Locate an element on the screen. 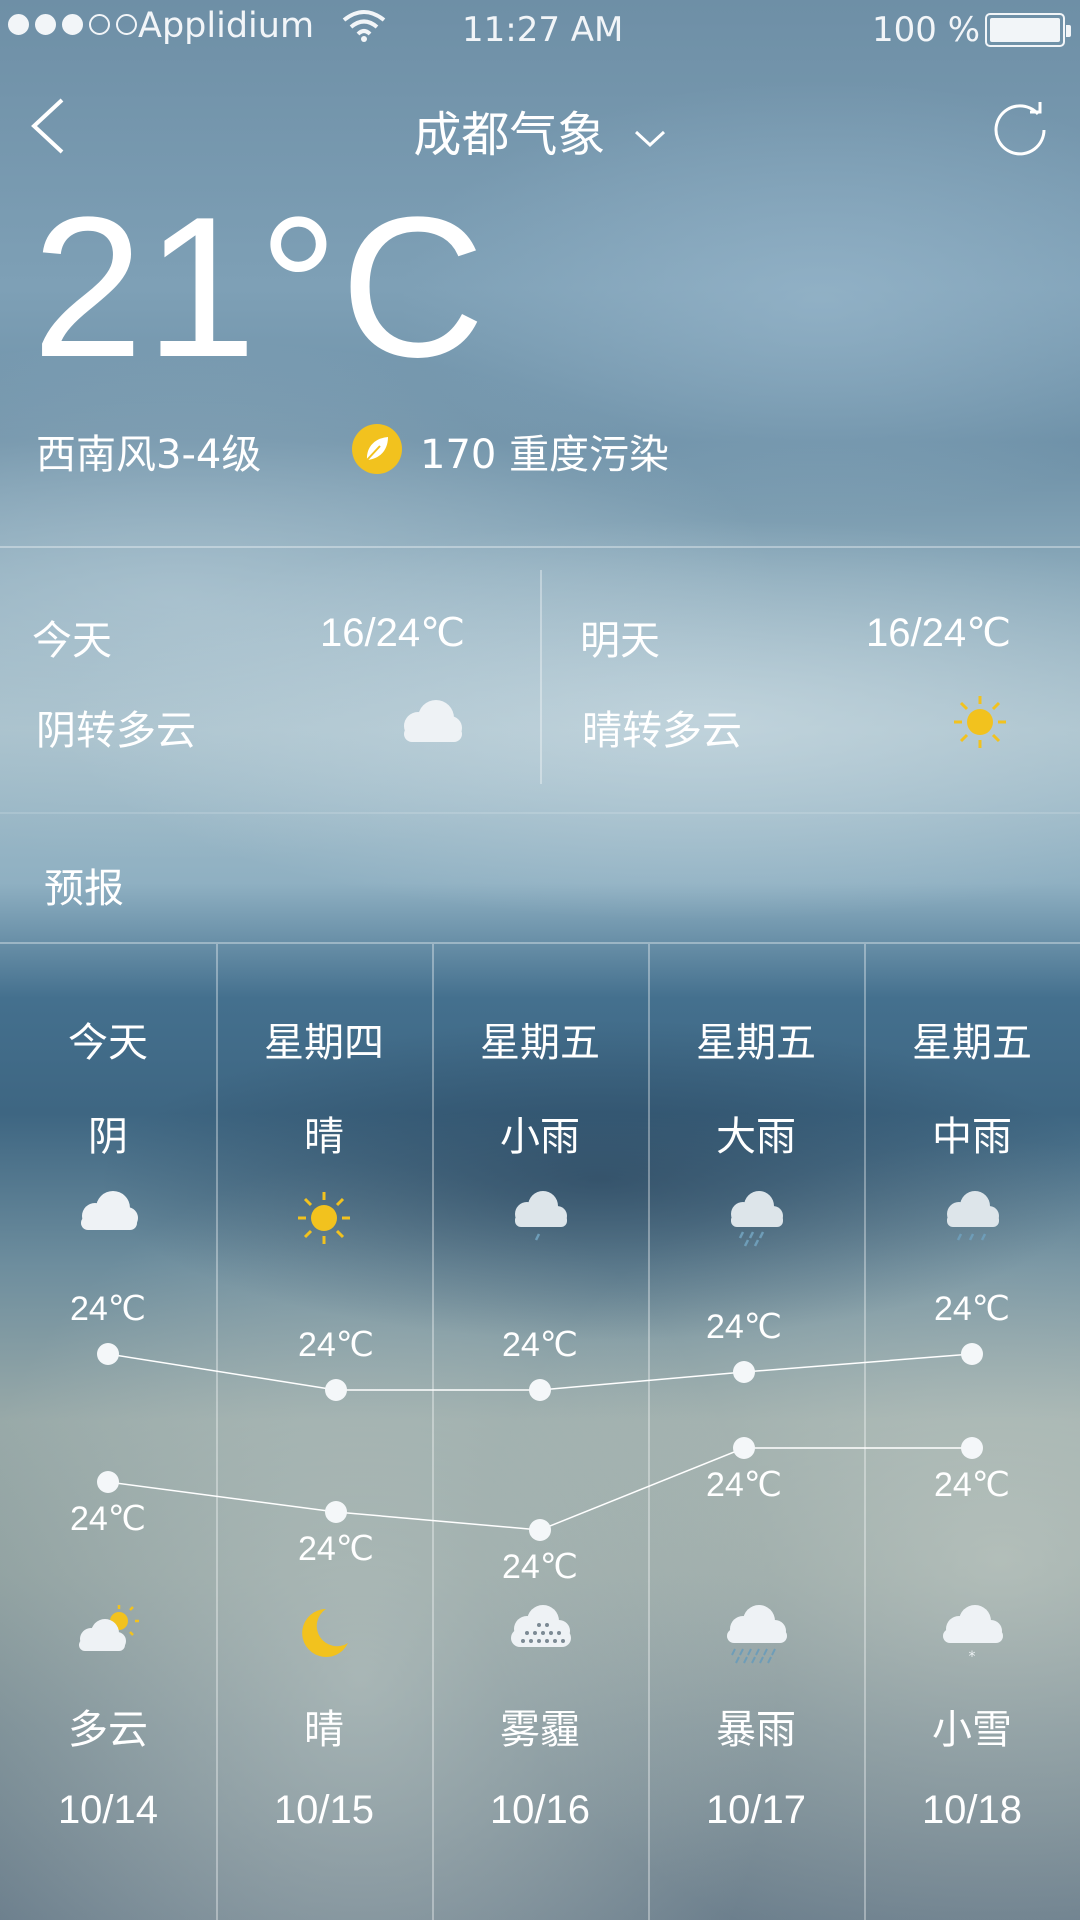 Image resolution: width=1080 pixels, height=1920 pixels. status-bar: Applidium 11:27 AM 100 % is located at coordinates (540, 30).